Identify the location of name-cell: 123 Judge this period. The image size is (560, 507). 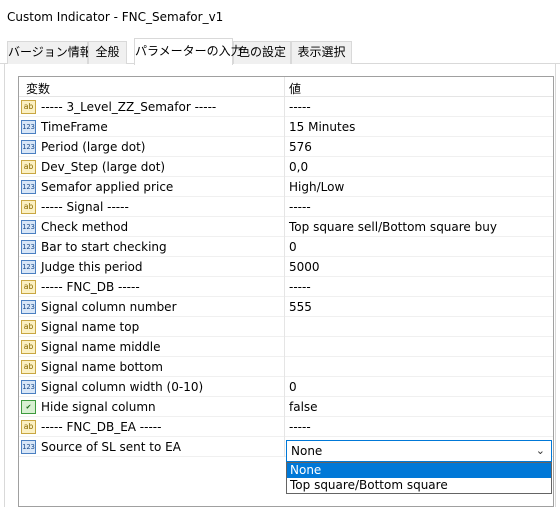
(152, 267).